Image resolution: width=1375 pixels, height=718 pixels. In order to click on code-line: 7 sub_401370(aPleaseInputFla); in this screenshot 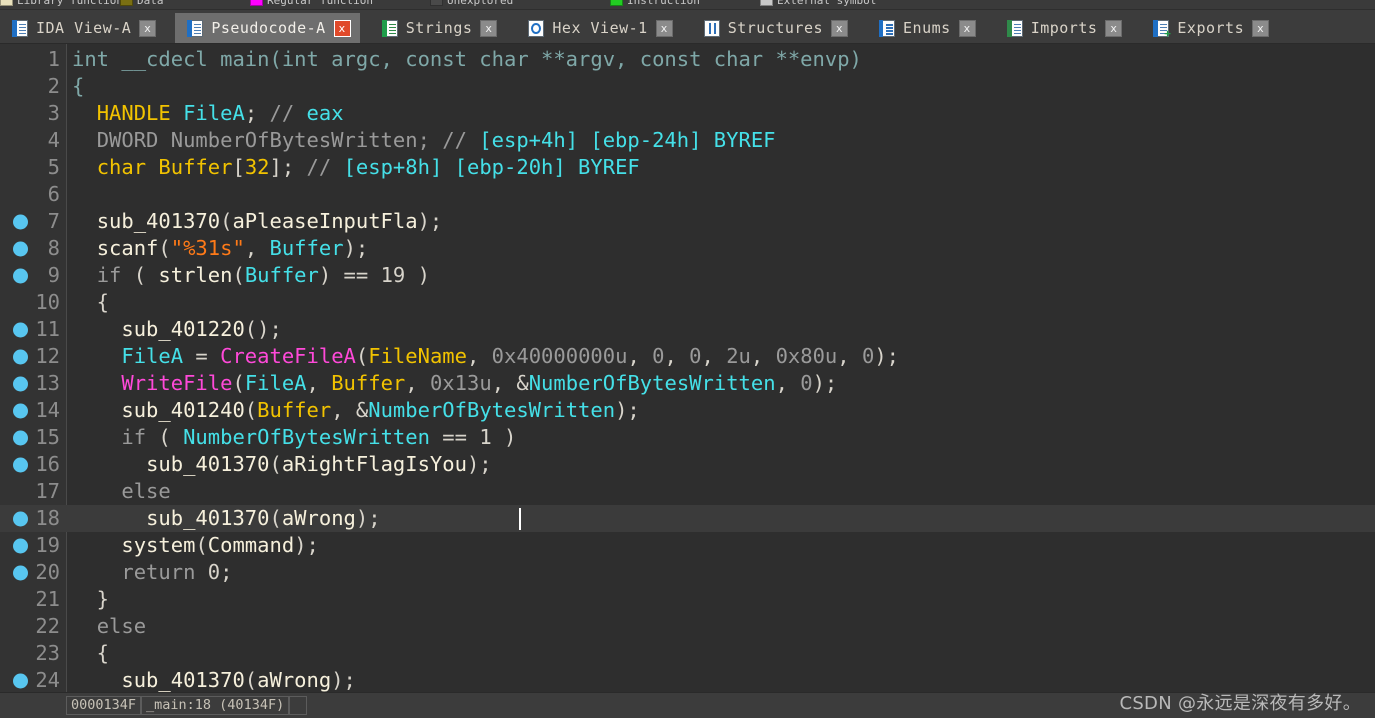, I will do `click(687, 221)`.